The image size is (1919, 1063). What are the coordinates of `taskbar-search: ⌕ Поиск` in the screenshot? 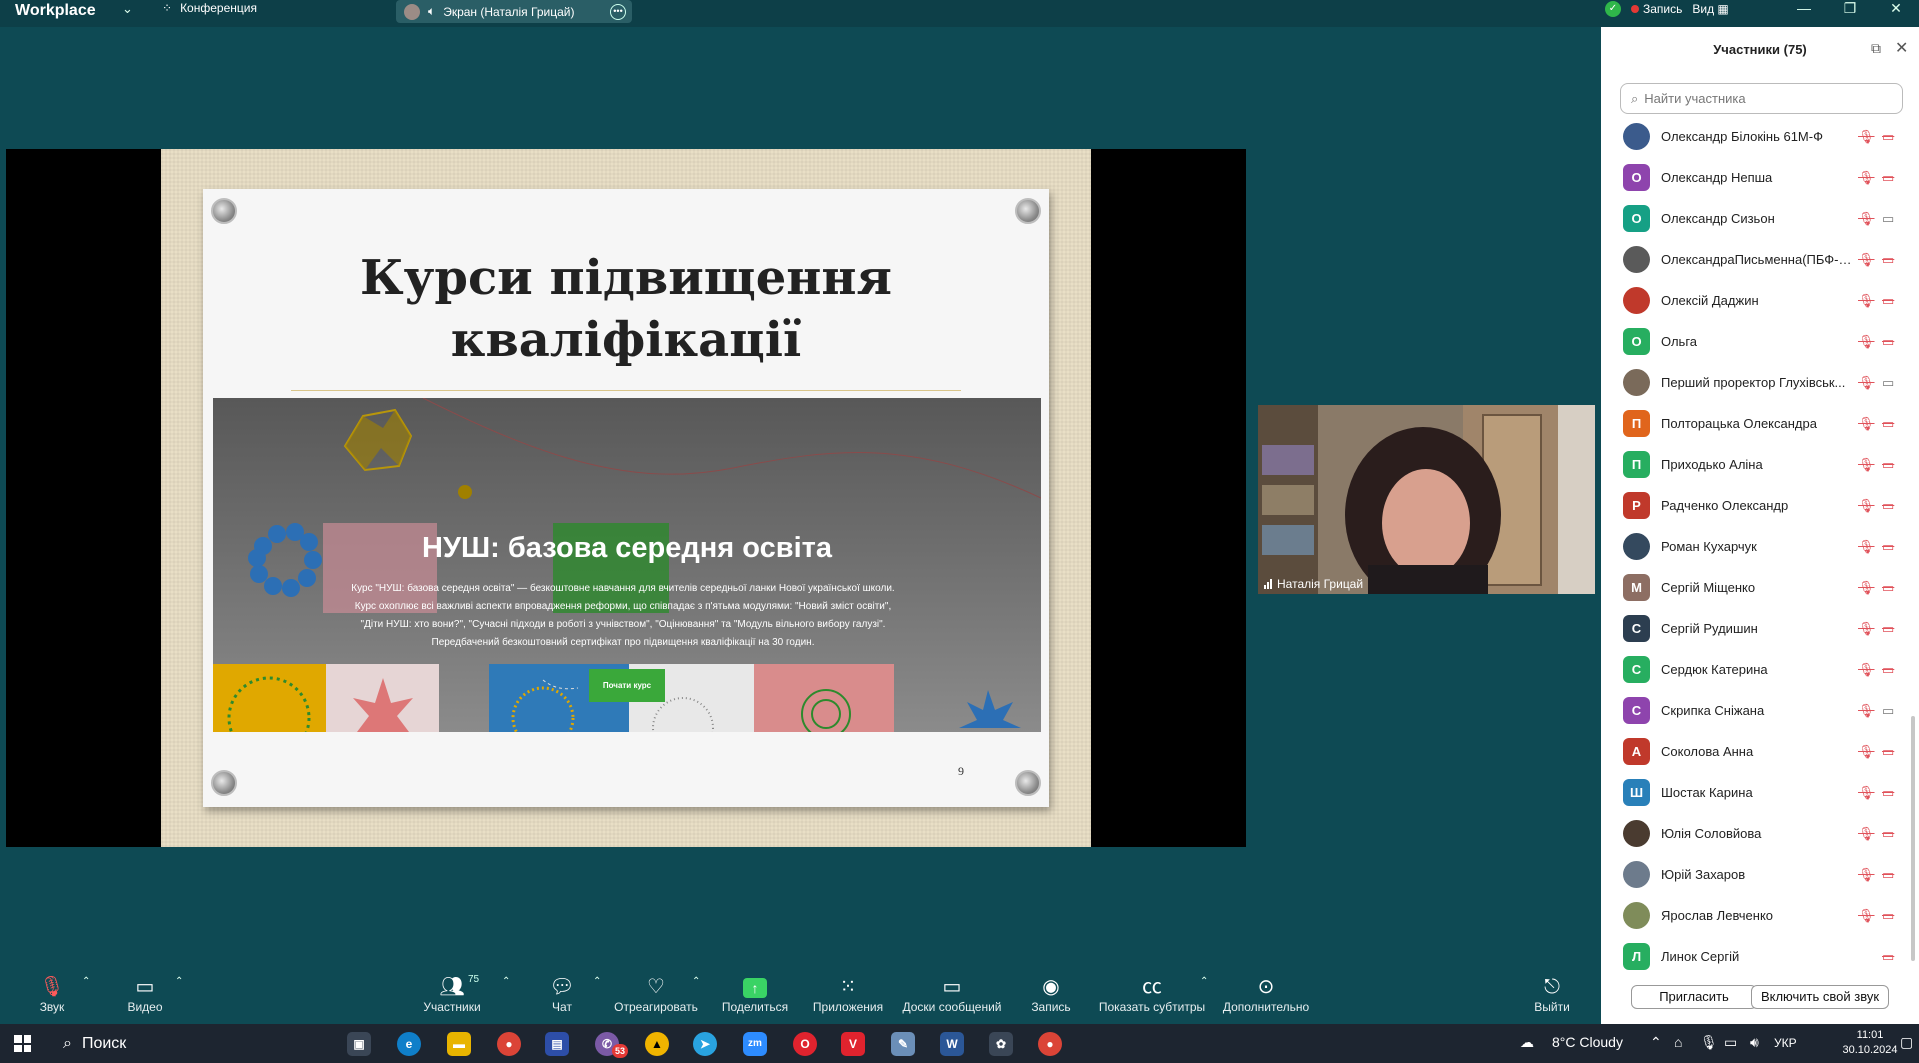 It's located at (195, 1043).